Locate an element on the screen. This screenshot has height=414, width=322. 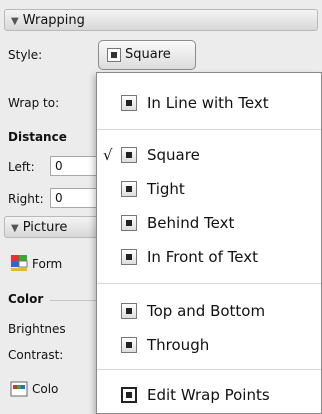
color-label: Color is located at coordinates (26, 299).